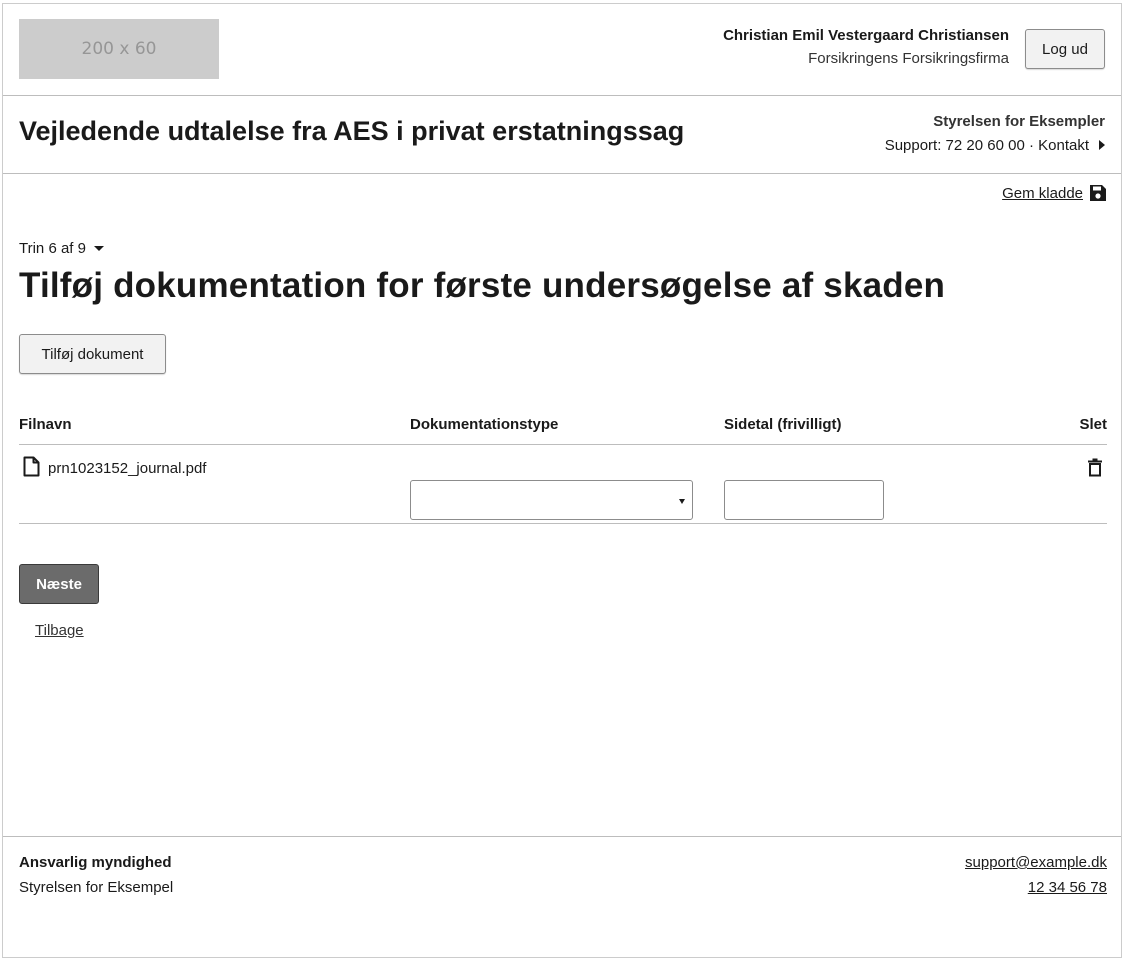 This screenshot has width=1125, height=962. Describe the element at coordinates (96, 887) in the screenshot. I see `footer-authority: Styrelsen for Eksempel` at that location.